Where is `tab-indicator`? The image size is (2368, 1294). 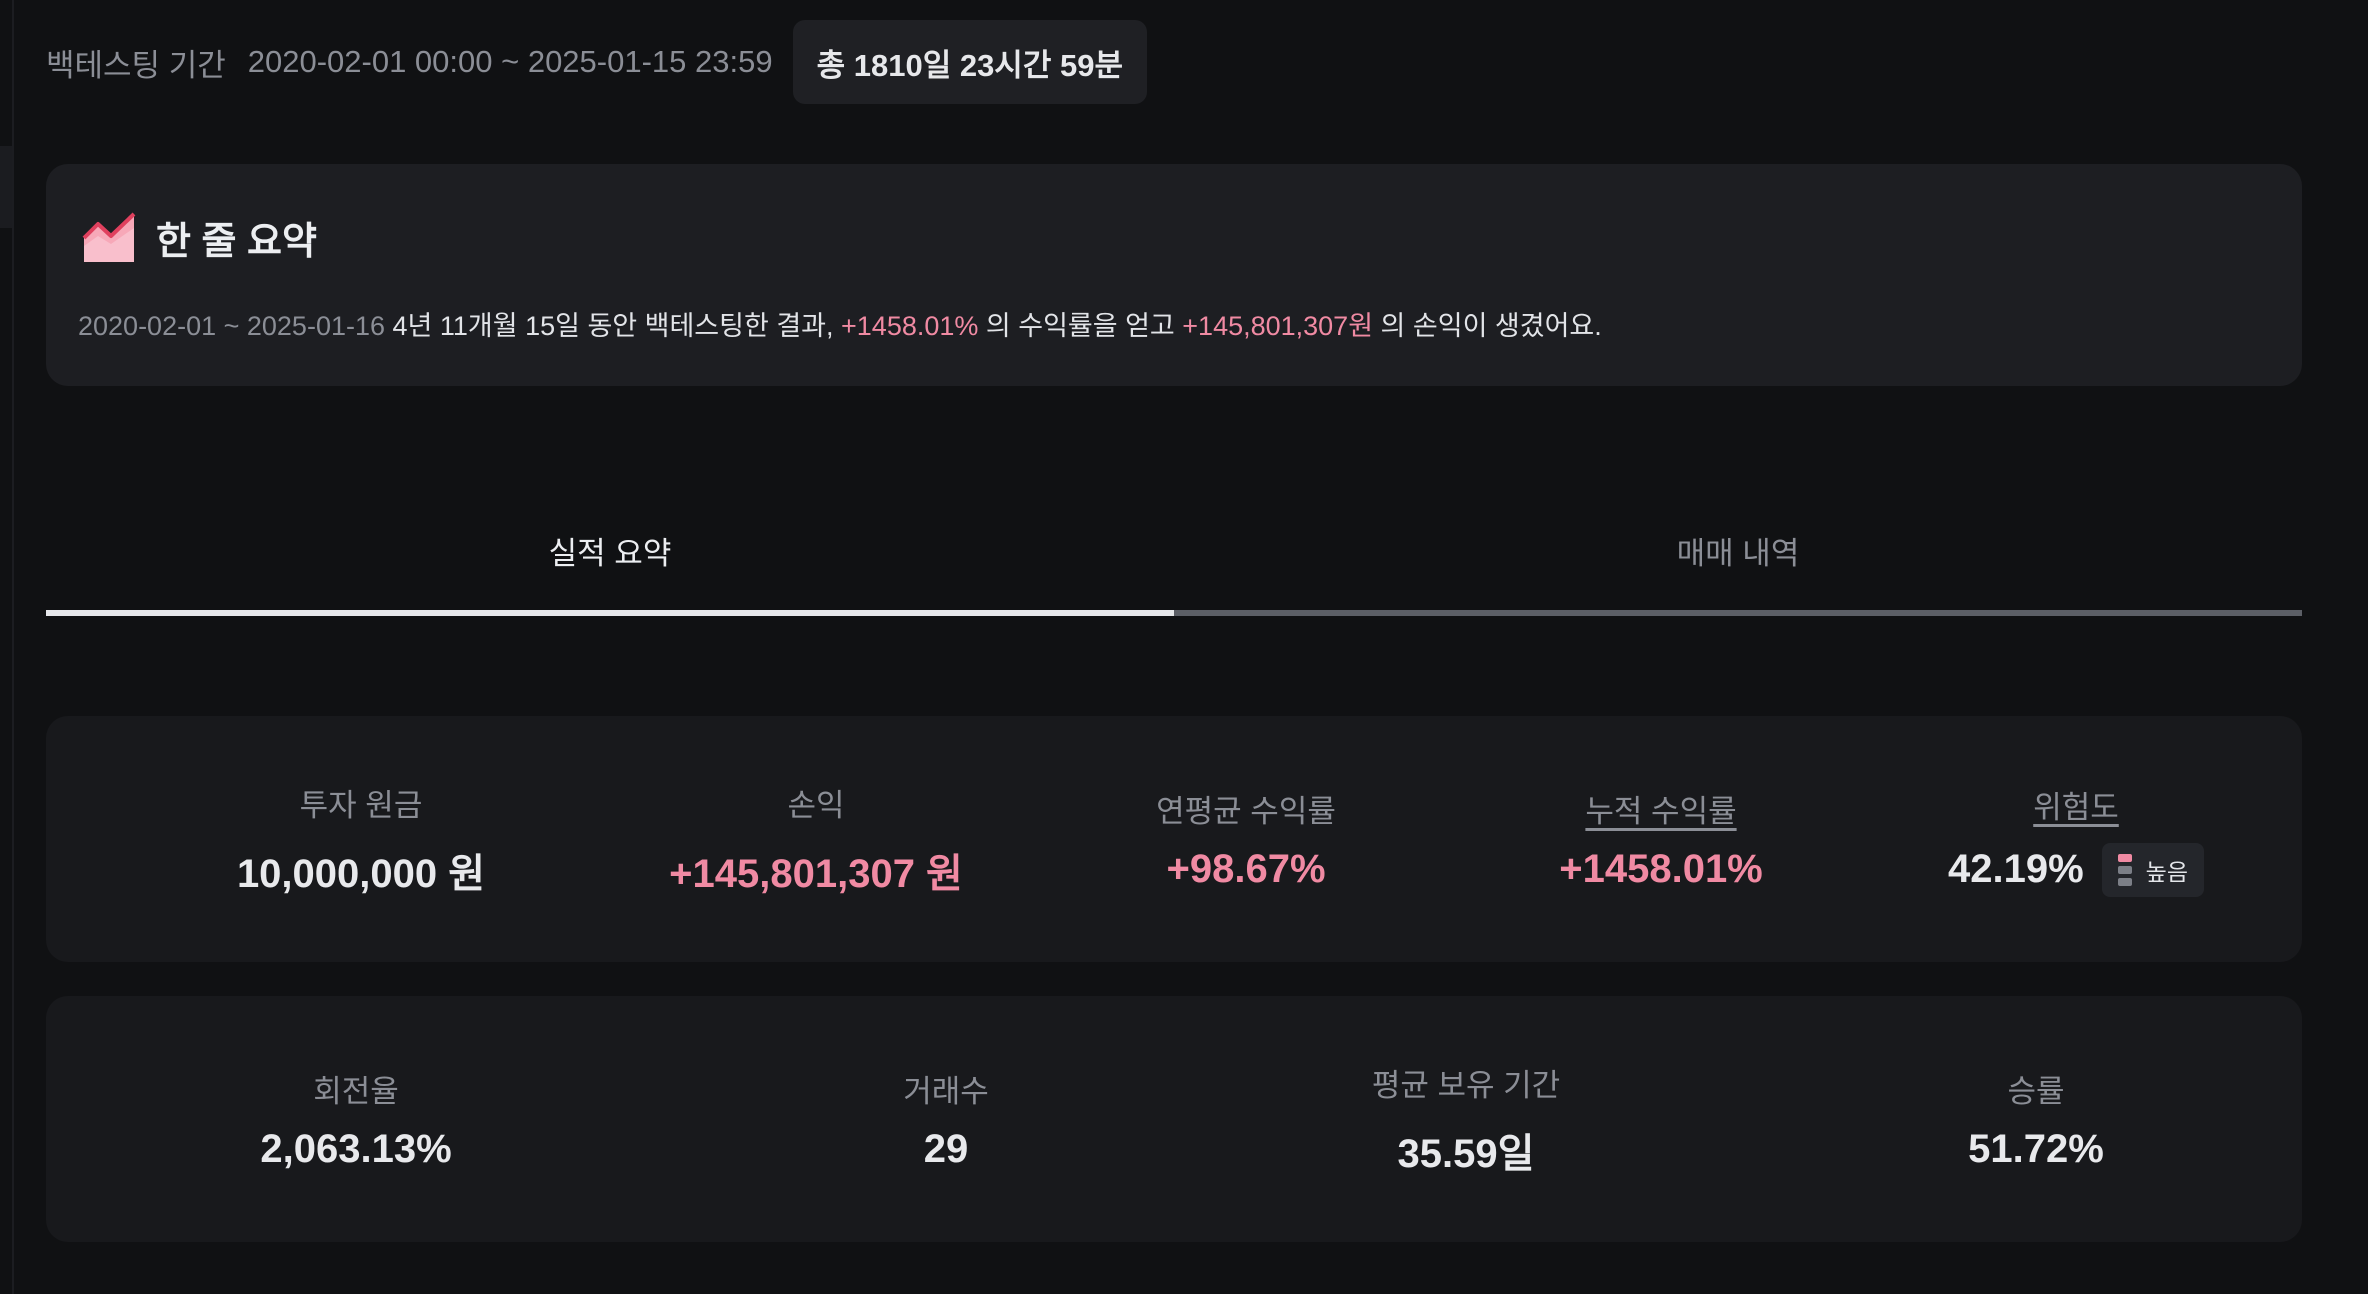 tab-indicator is located at coordinates (1738, 613).